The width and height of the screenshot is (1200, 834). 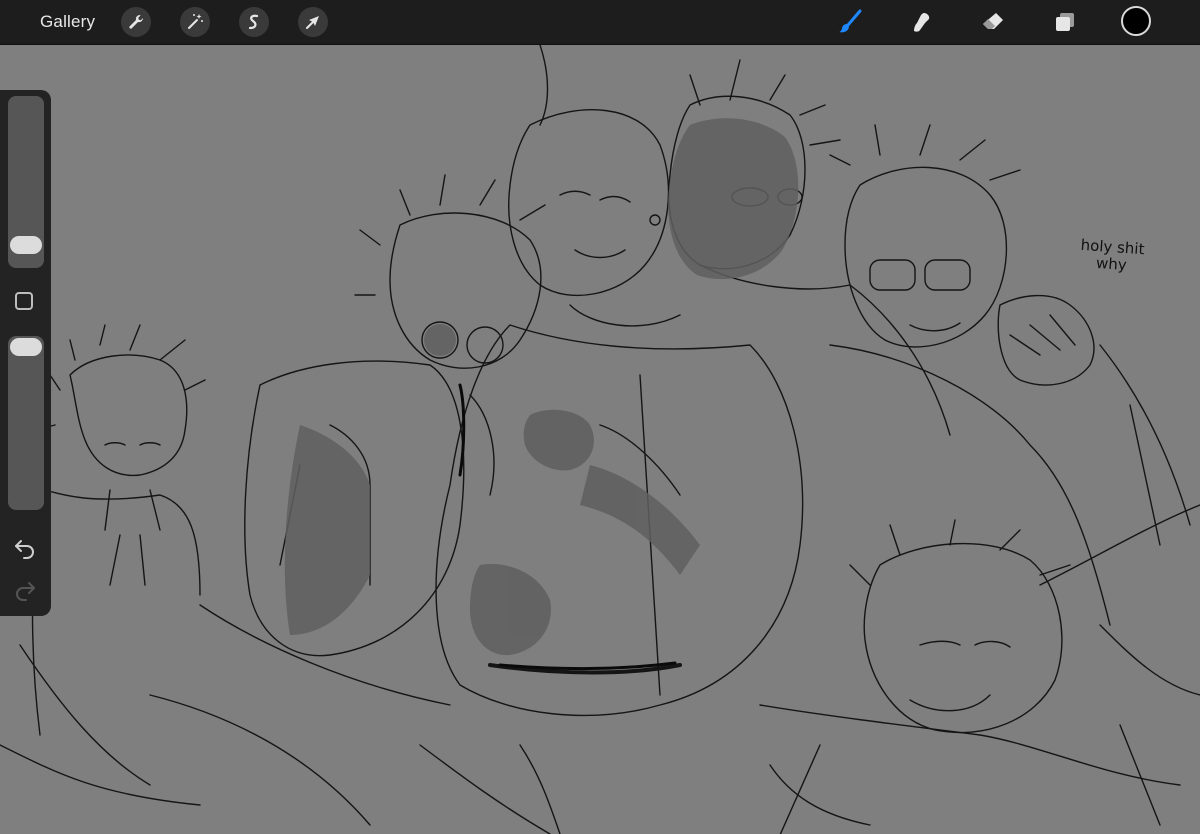 I want to click on smudge-icon, so click(x=922, y=22).